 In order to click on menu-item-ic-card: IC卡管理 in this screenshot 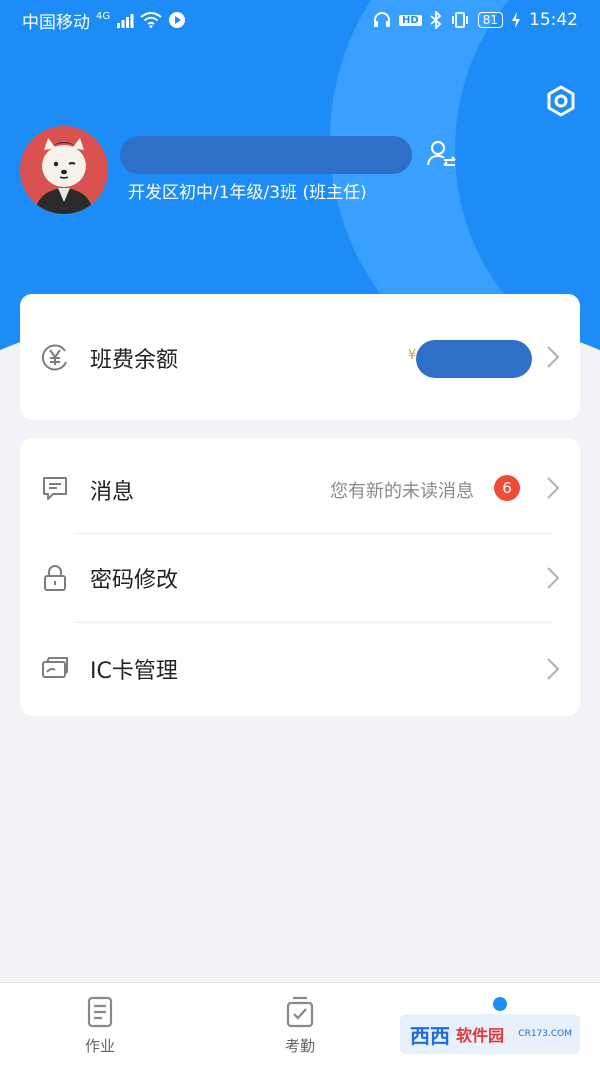, I will do `click(300, 669)`.